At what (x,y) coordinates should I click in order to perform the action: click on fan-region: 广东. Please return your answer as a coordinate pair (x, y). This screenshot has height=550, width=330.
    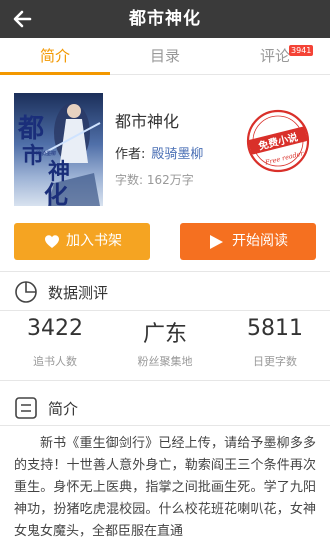
    Looking at the image, I should click on (164, 334).